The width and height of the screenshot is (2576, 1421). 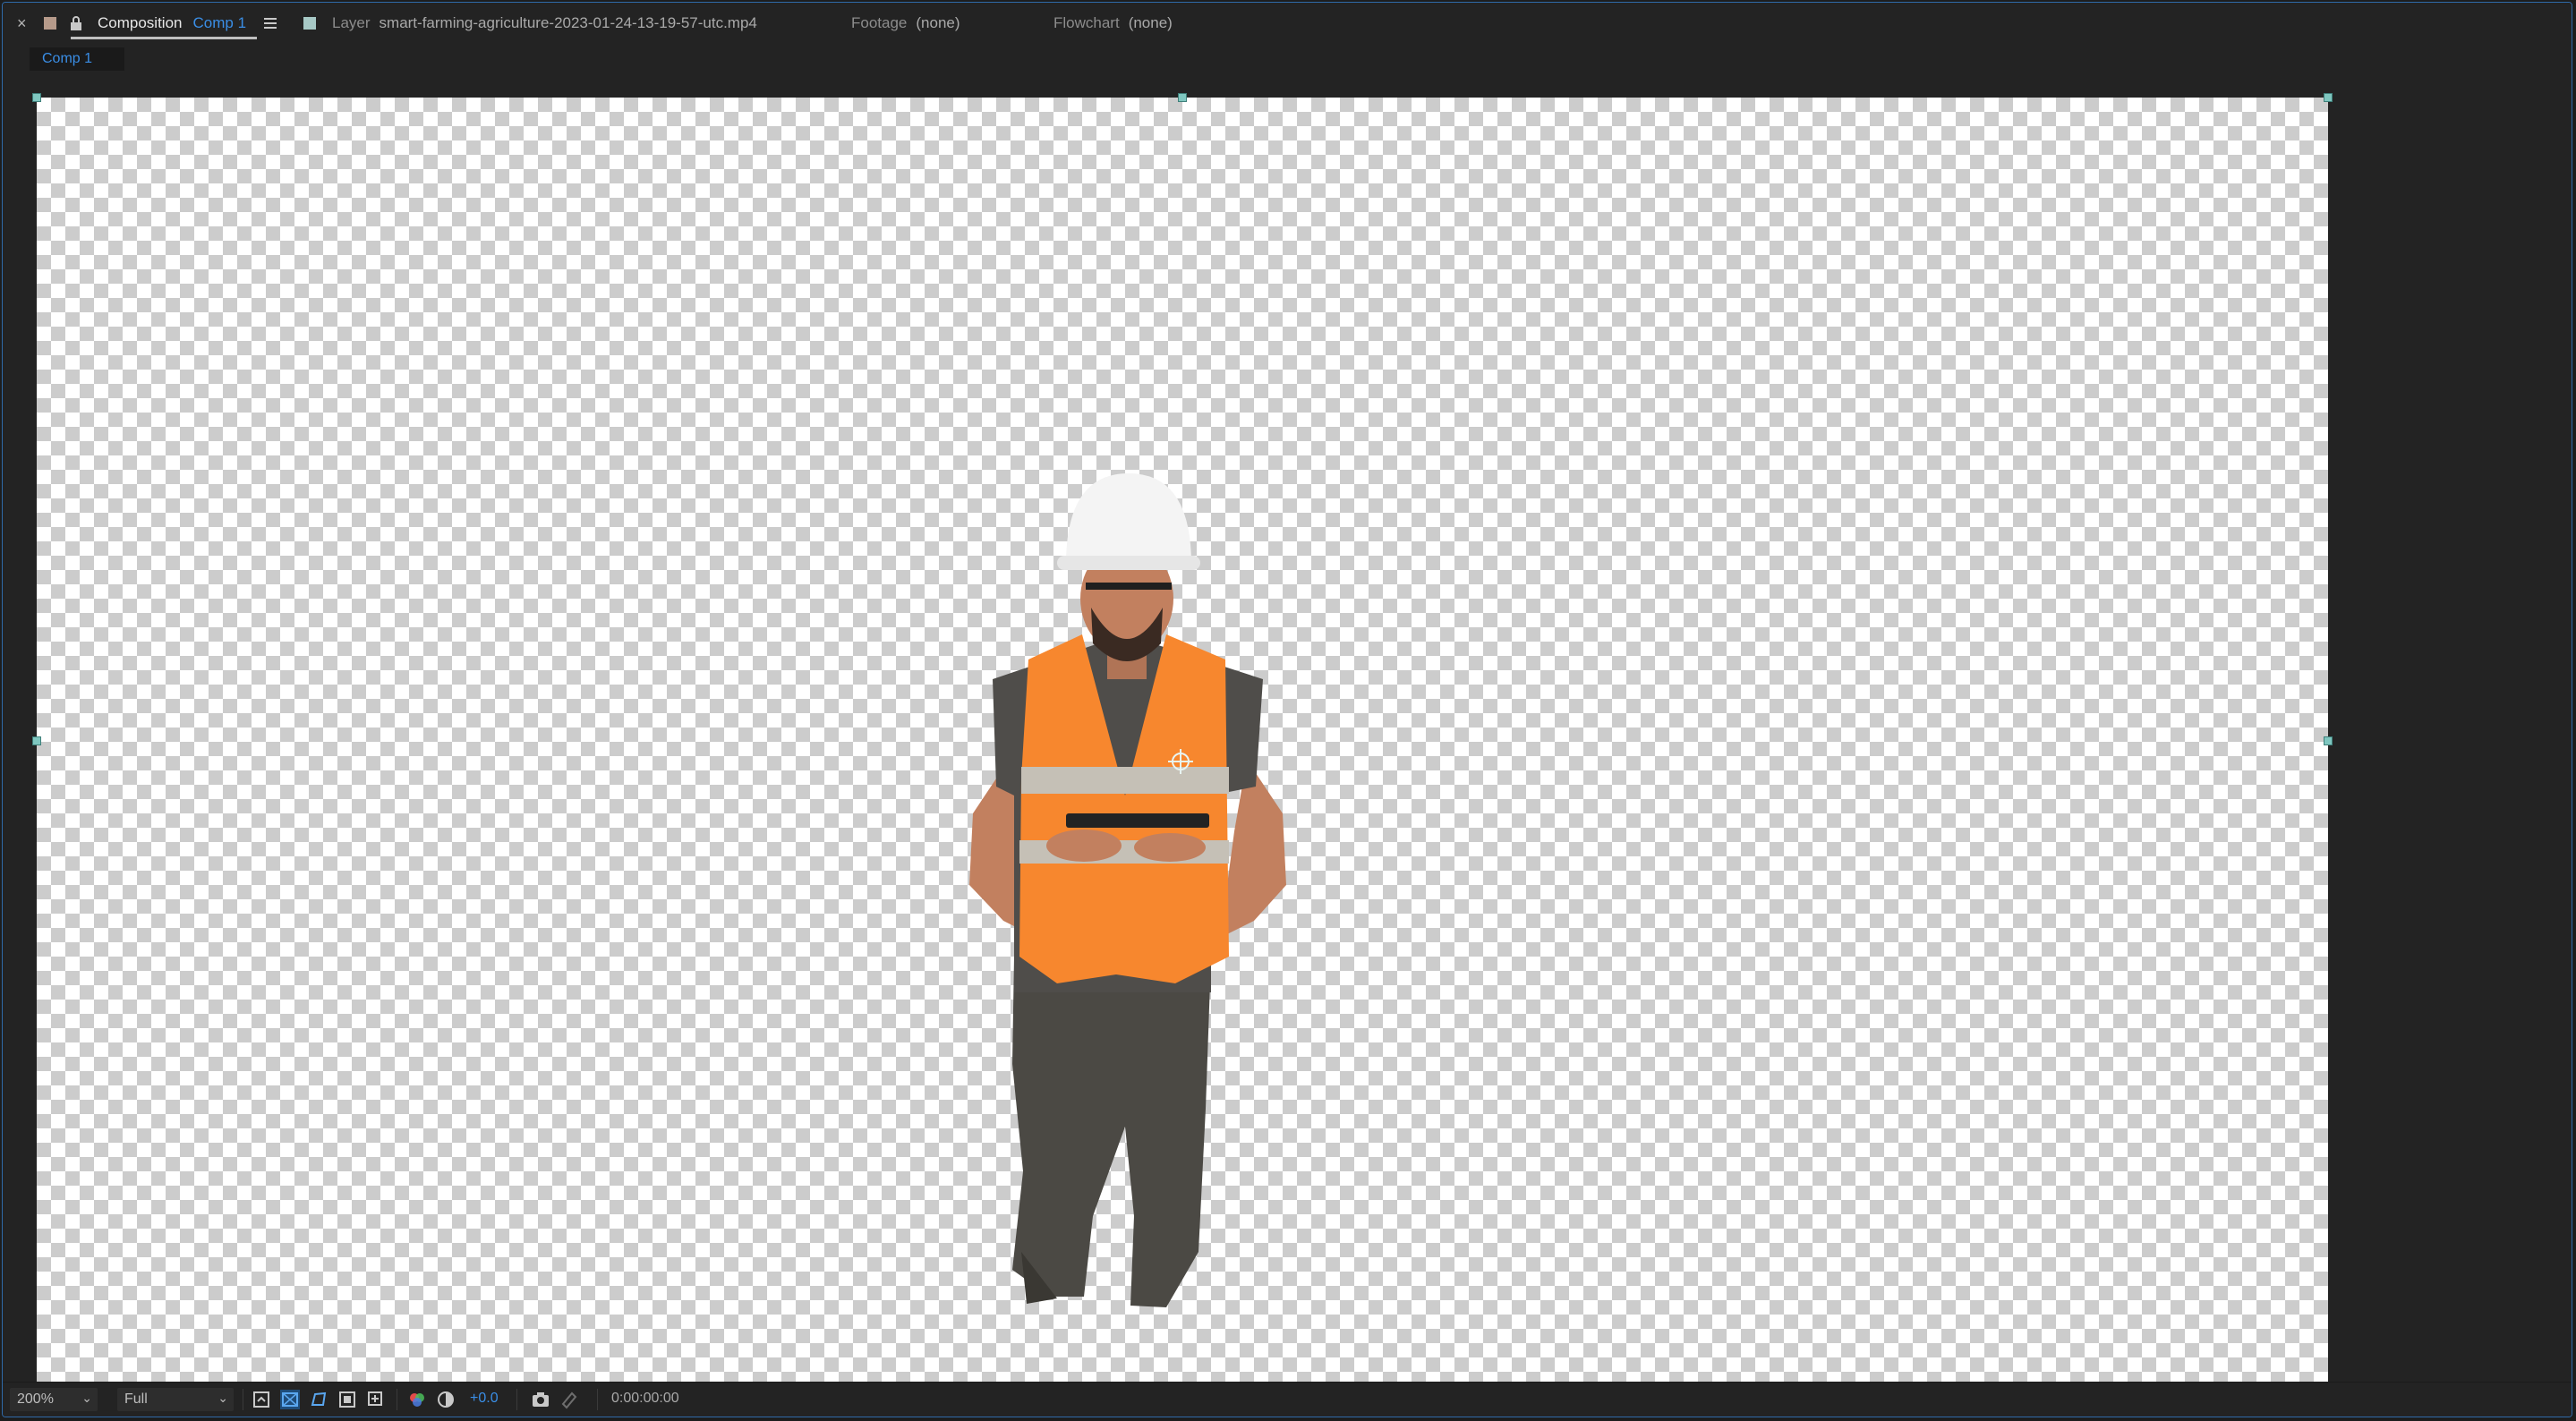 What do you see at coordinates (417, 1399) in the screenshot?
I see `color-channels-icon` at bounding box center [417, 1399].